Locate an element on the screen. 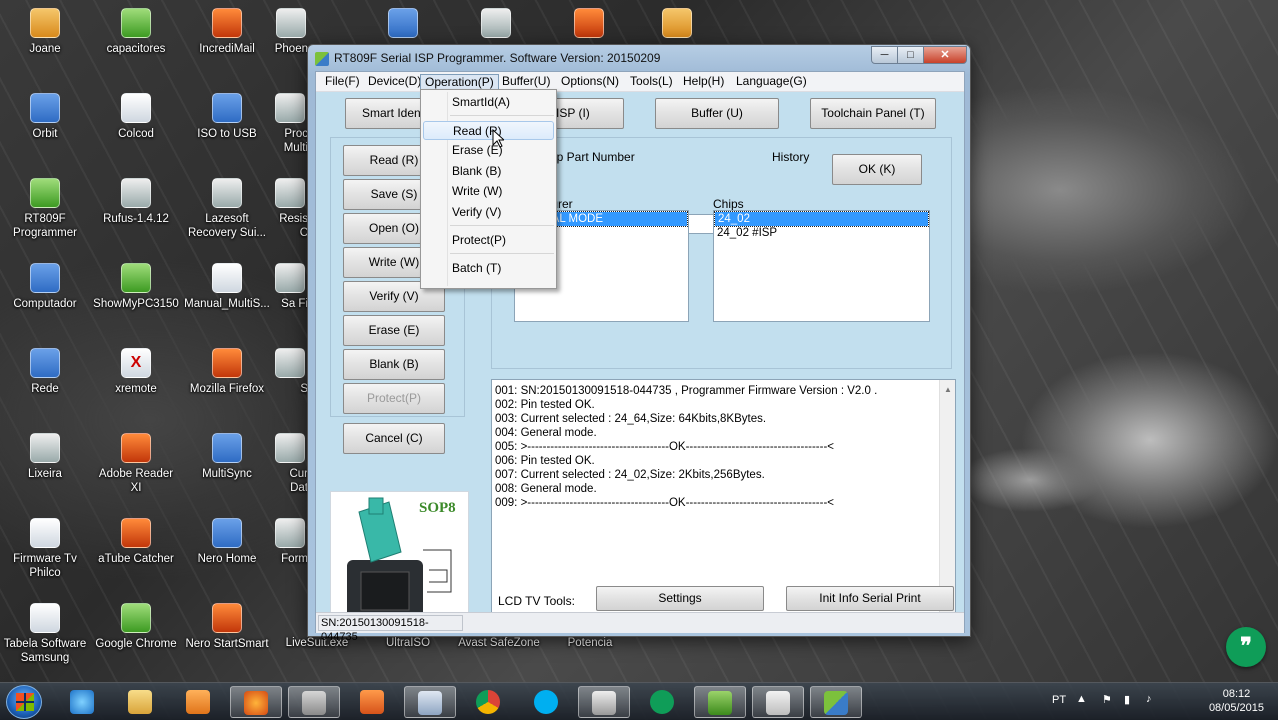 The image size is (1278, 720). tray-arrow-icon: ▲ is located at coordinates (1081, 699).